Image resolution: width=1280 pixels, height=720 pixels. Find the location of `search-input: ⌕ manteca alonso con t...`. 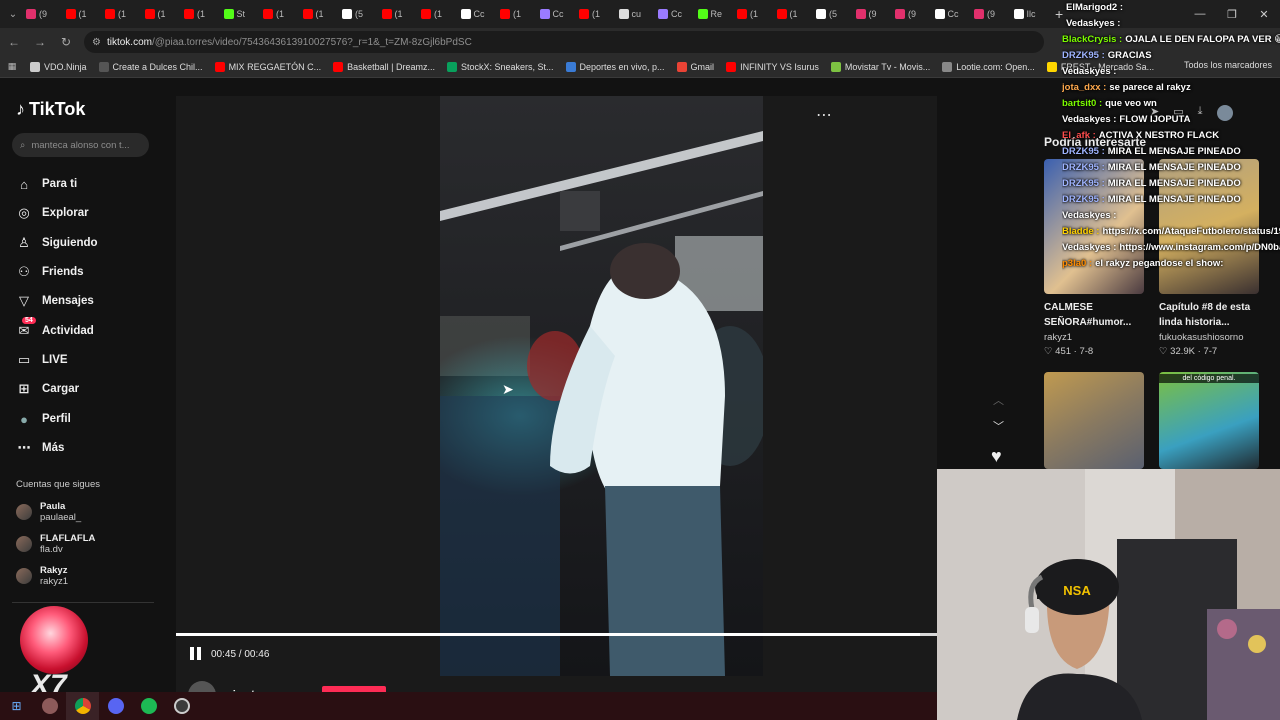

search-input: ⌕ manteca alonso con t... is located at coordinates (80, 145).